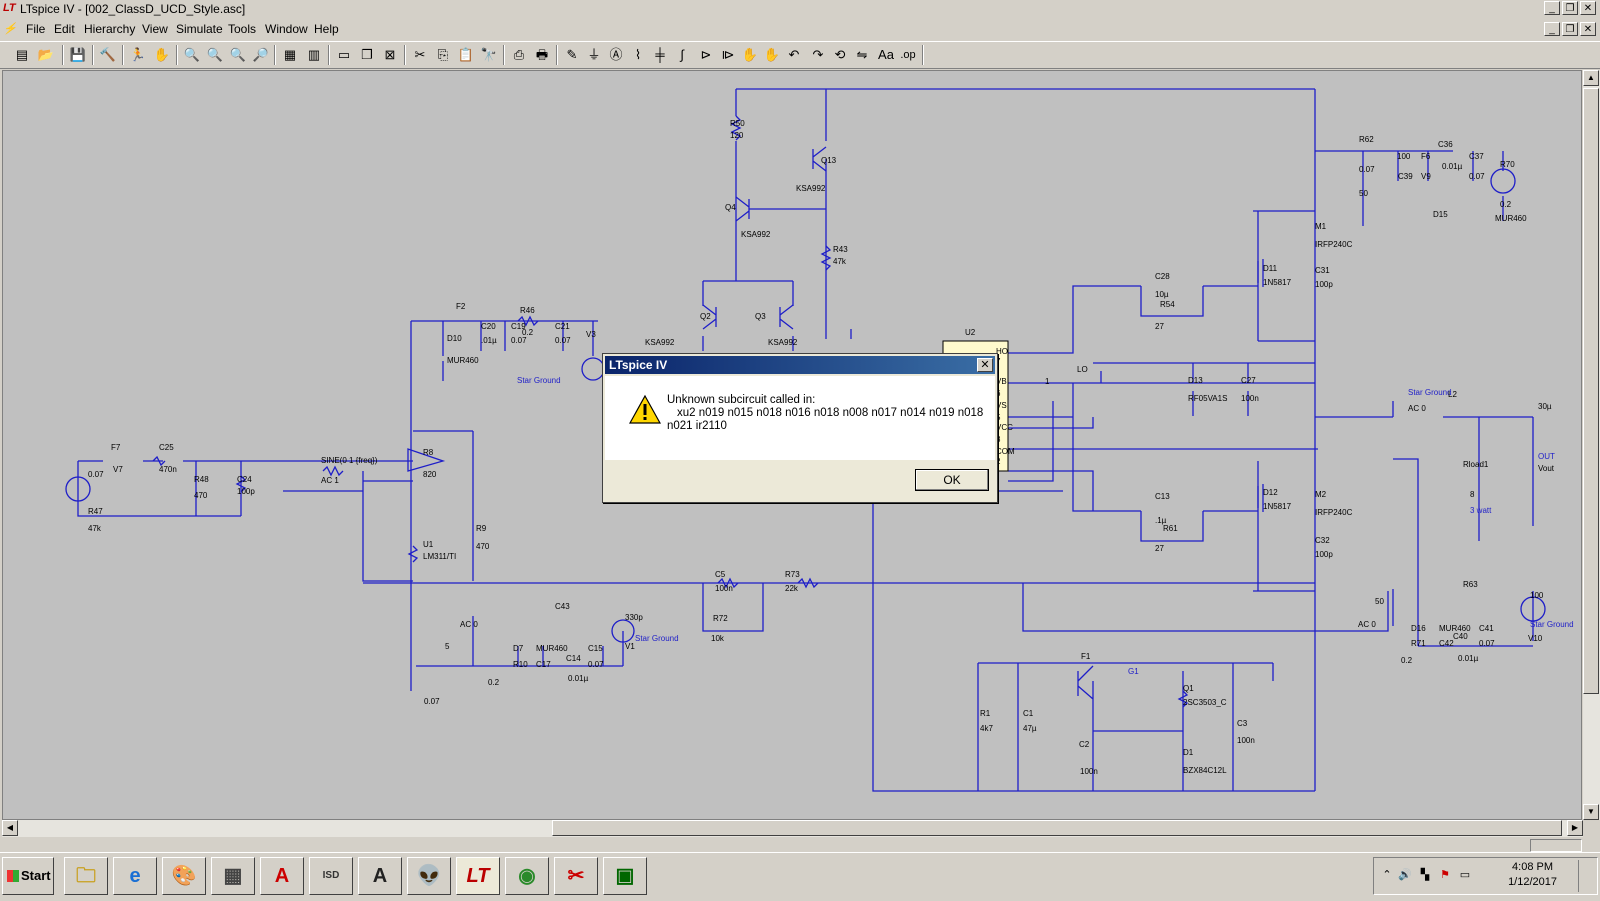 This screenshot has width=1600, height=901. What do you see at coordinates (428, 544) in the screenshot?
I see `schematic-label: U1` at bounding box center [428, 544].